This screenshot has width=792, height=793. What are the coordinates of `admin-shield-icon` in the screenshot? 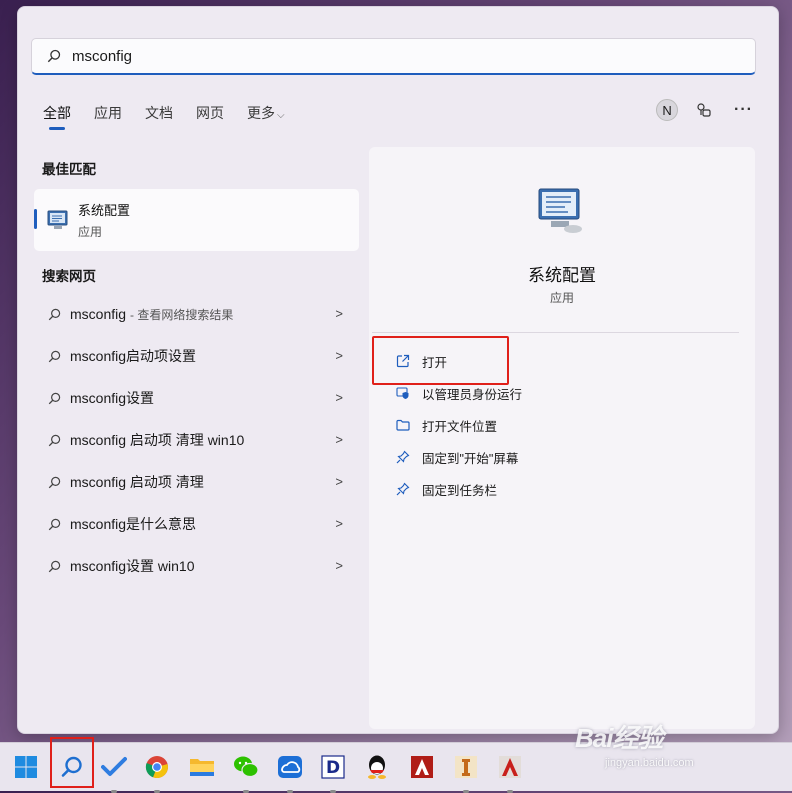 It's located at (402, 393).